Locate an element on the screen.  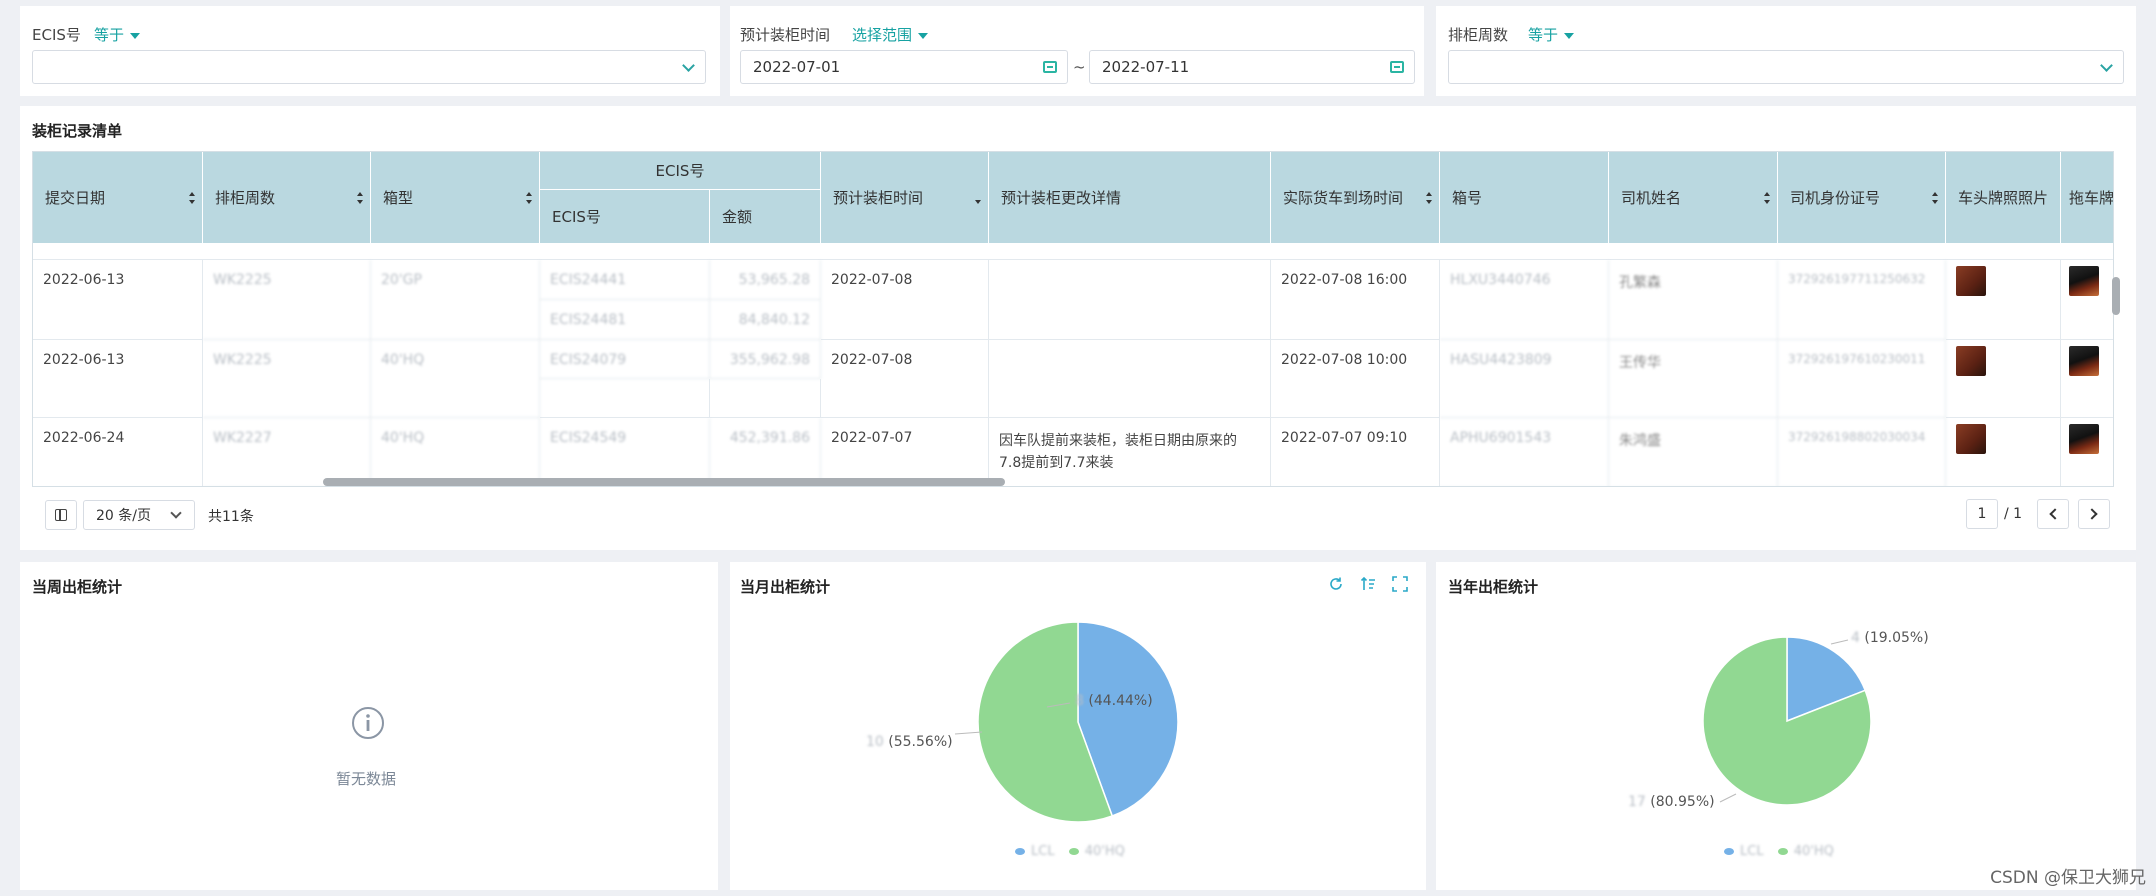
info-circle-icon is located at coordinates (368, 723).